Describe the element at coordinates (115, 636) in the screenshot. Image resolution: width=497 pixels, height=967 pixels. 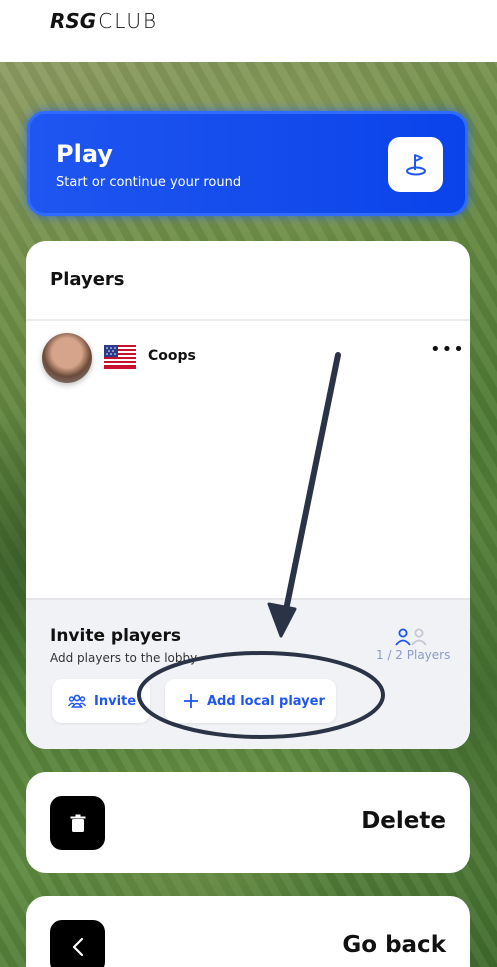
I see `invite-title: Invite players` at that location.